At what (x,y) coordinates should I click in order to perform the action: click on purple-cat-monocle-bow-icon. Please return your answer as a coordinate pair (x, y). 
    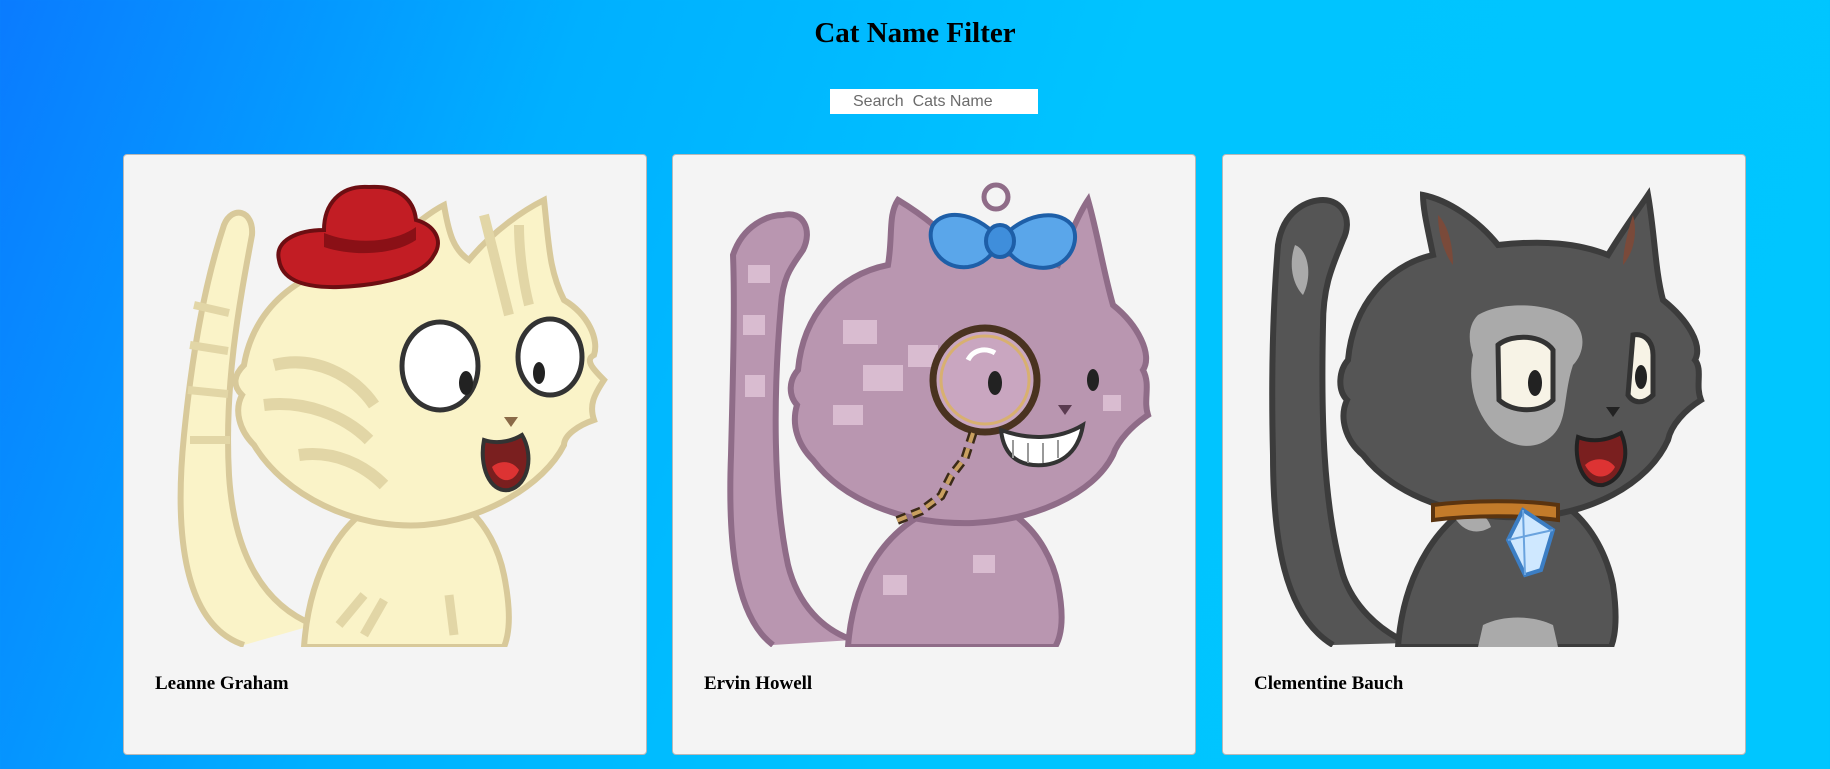
    Looking at the image, I should click on (939, 414).